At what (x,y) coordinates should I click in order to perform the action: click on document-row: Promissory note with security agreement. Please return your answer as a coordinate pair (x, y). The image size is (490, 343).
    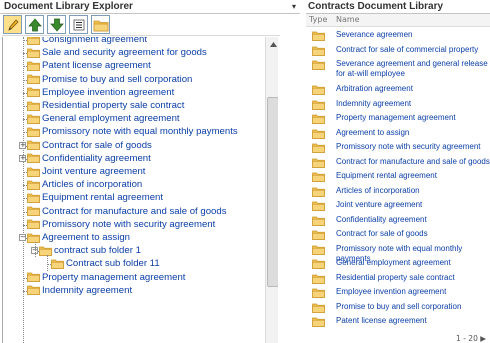
    Looking at the image, I should click on (398, 147).